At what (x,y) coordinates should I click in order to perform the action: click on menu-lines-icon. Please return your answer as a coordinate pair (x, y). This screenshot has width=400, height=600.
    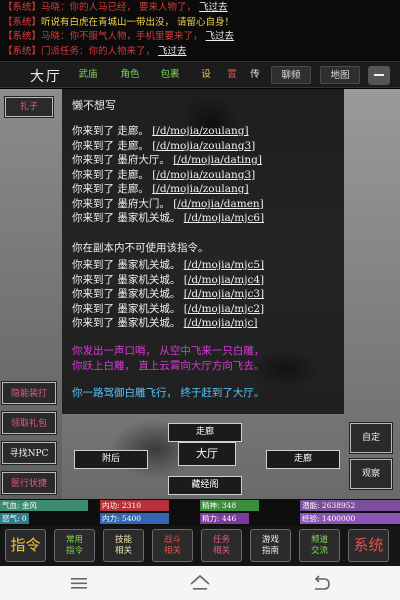
    Looking at the image, I should click on (79, 583).